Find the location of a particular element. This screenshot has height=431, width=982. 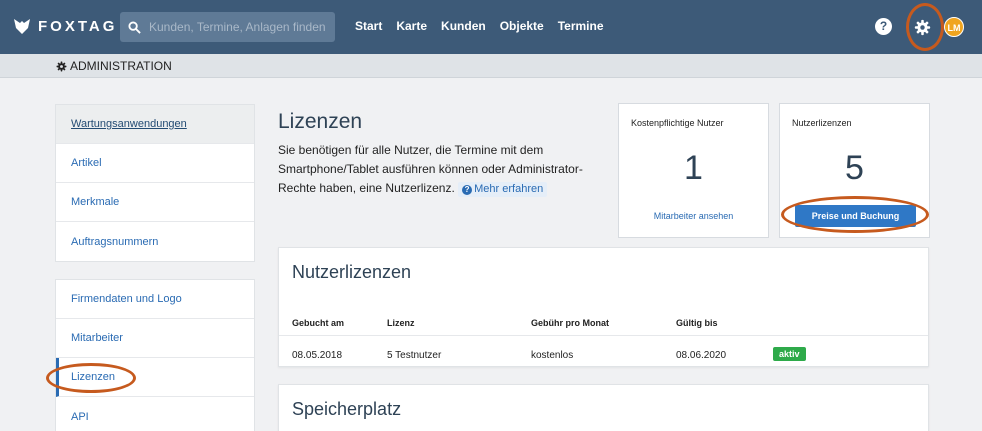

col-header-license: Lizenz is located at coordinates (401, 323).